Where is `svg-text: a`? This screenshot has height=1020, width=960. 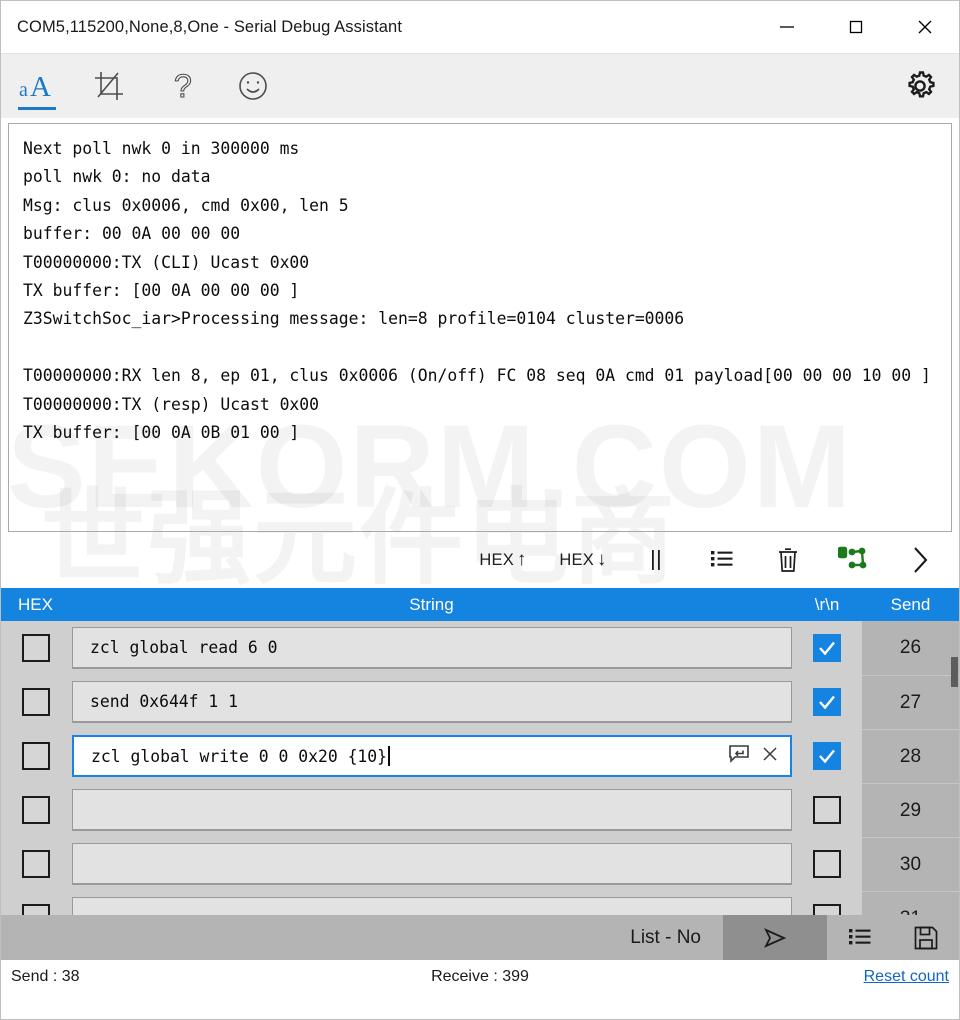
svg-text: a is located at coordinates (23, 90).